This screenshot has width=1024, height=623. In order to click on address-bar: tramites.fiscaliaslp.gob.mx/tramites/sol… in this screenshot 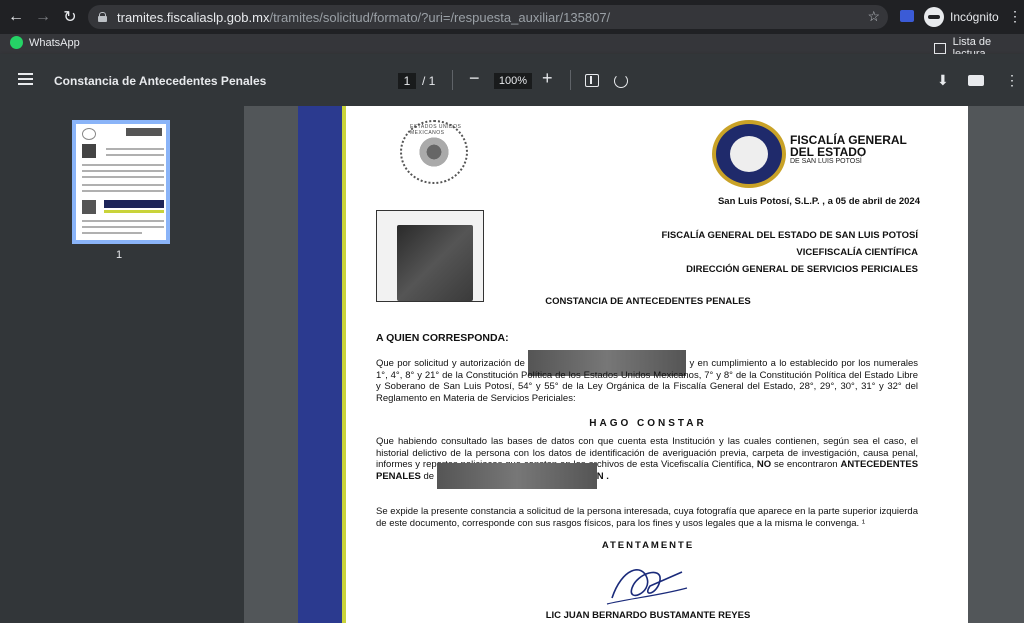, I will do `click(488, 17)`.